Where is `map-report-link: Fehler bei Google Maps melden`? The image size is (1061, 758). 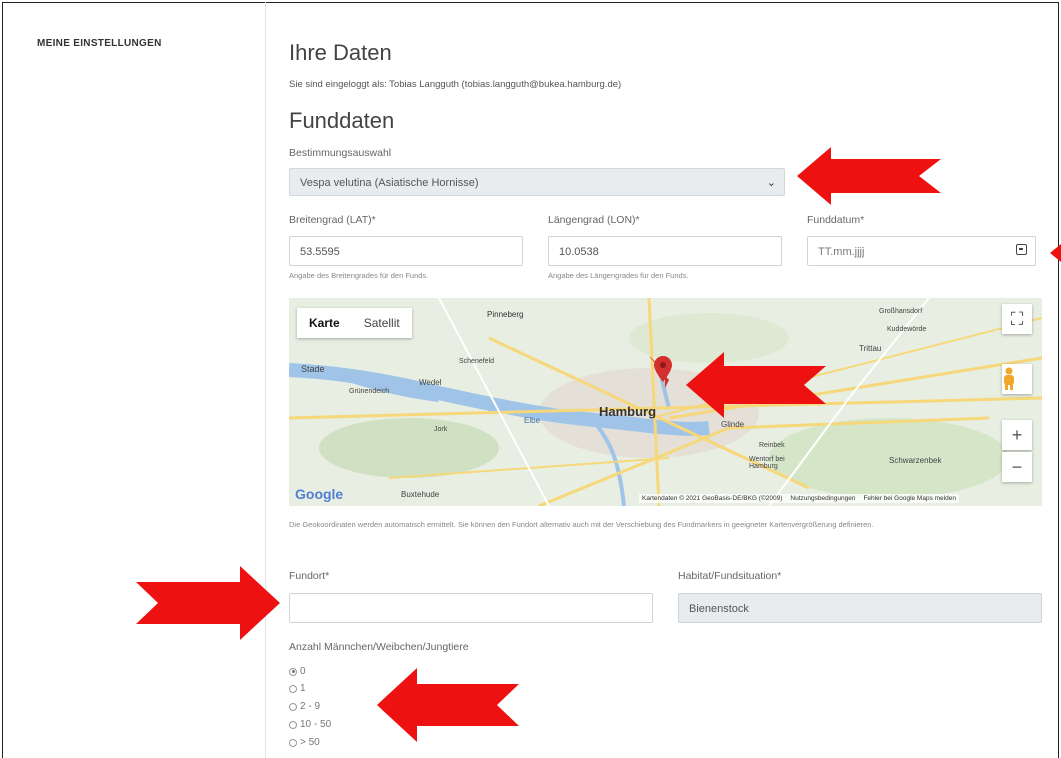 map-report-link: Fehler bei Google Maps melden is located at coordinates (909, 498).